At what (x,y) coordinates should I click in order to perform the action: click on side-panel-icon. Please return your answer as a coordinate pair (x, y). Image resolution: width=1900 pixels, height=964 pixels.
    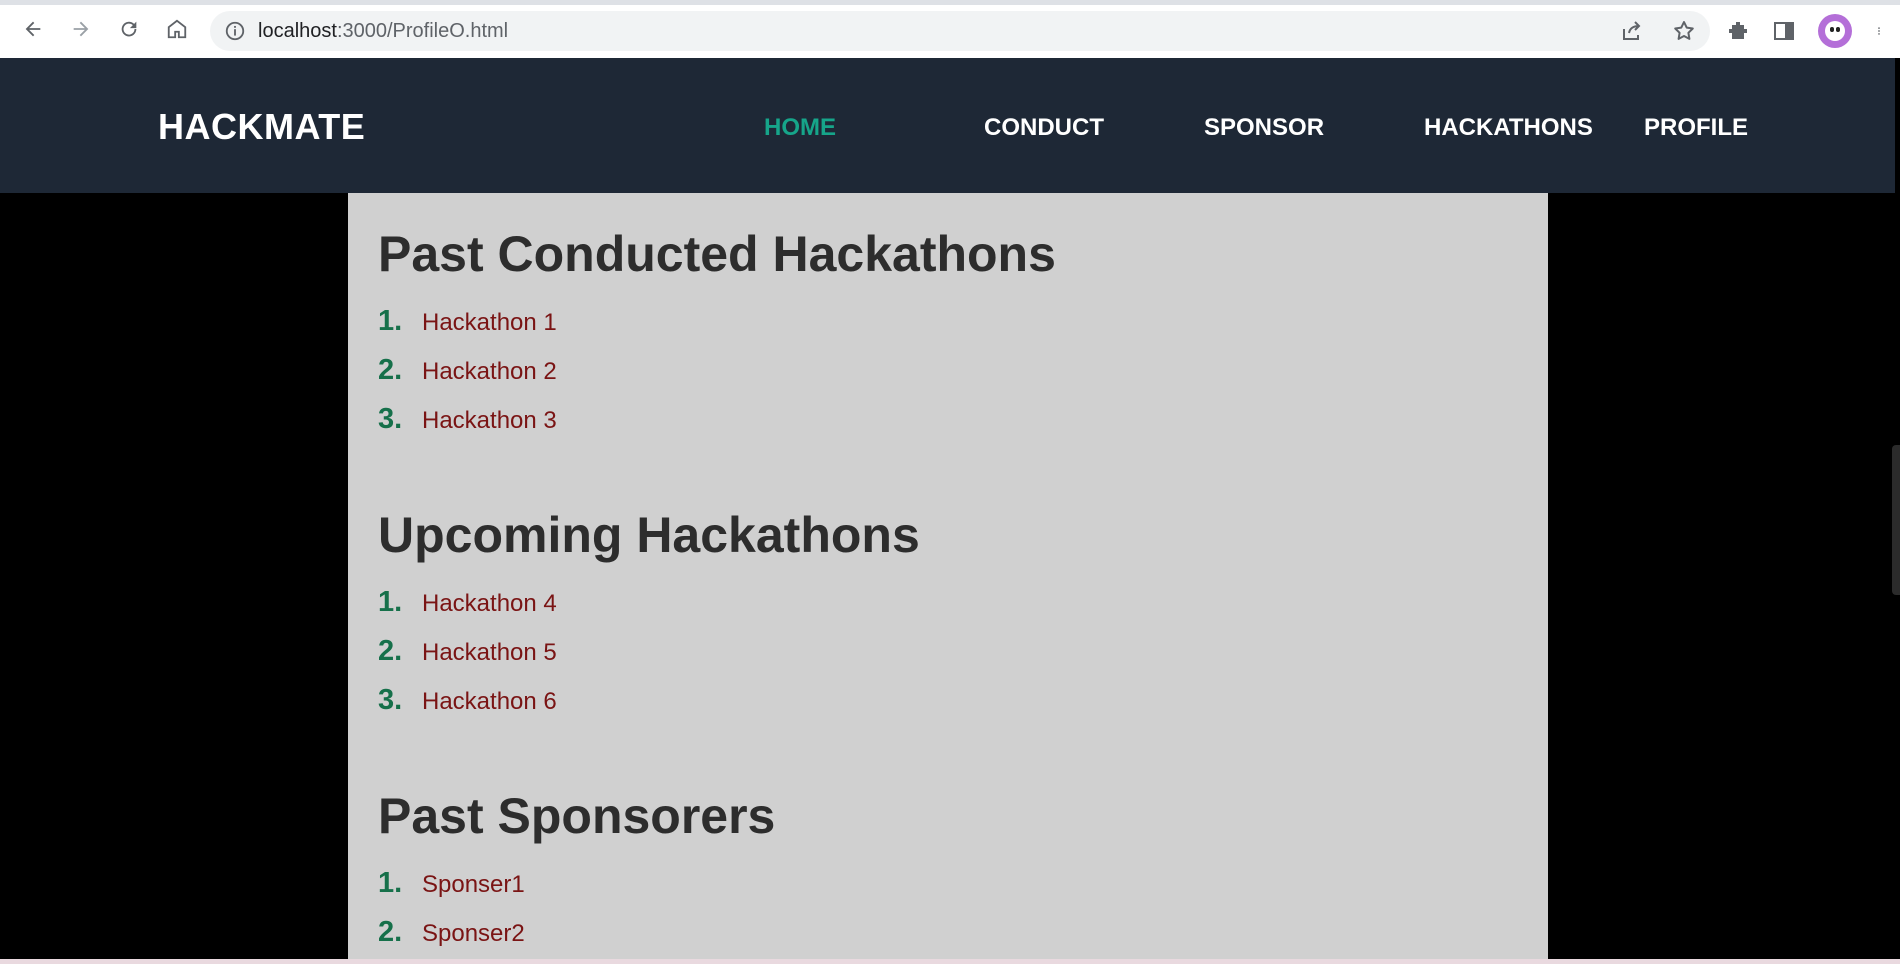
    Looking at the image, I should click on (1784, 31).